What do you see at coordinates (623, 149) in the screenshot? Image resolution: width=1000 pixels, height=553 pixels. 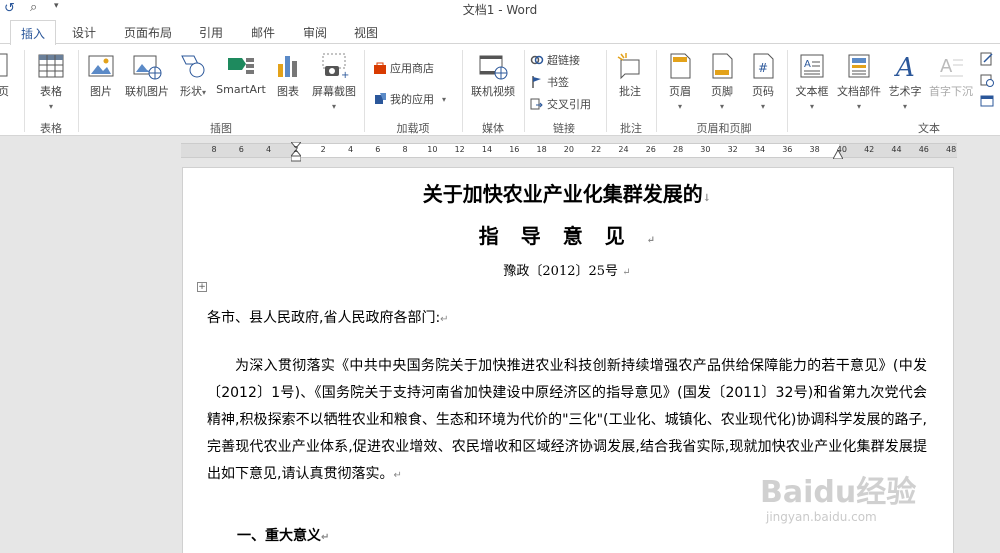 I see `ruler-tick: 24` at bounding box center [623, 149].